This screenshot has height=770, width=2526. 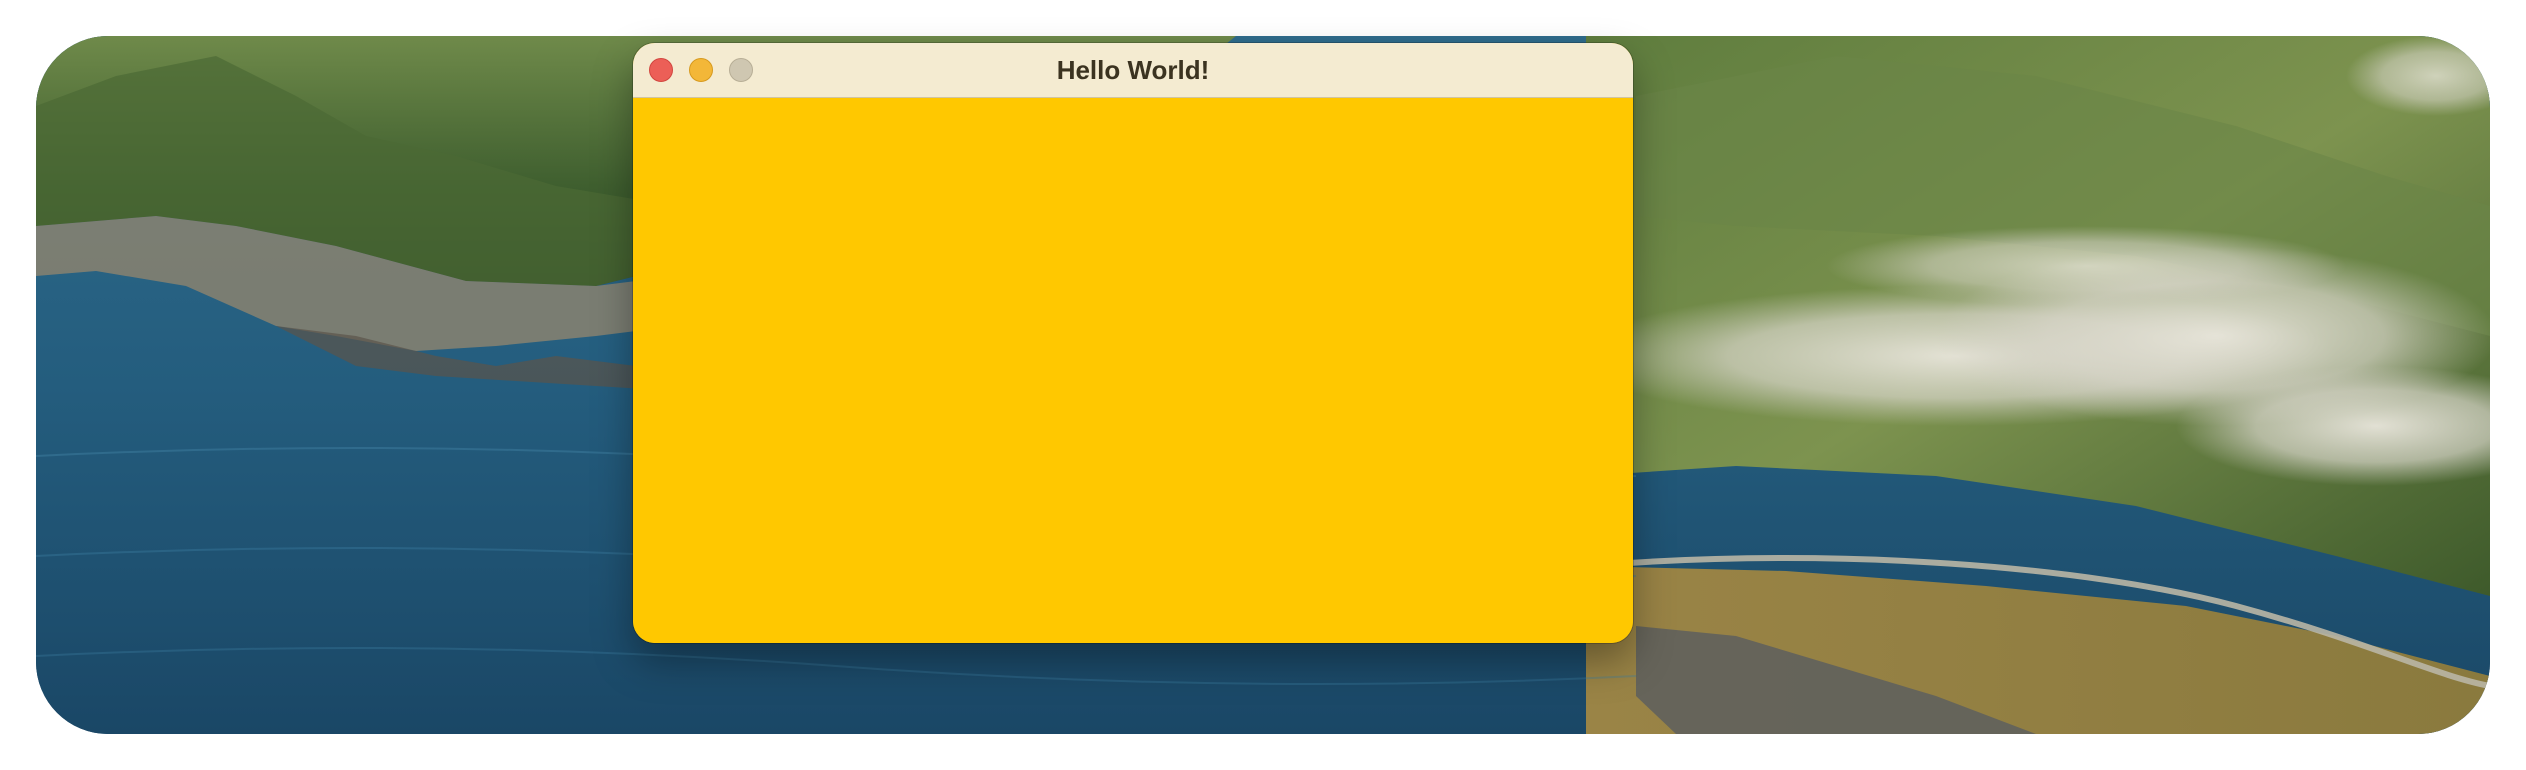 I want to click on window-titlebar: Hello World!, so click(x=1133, y=70).